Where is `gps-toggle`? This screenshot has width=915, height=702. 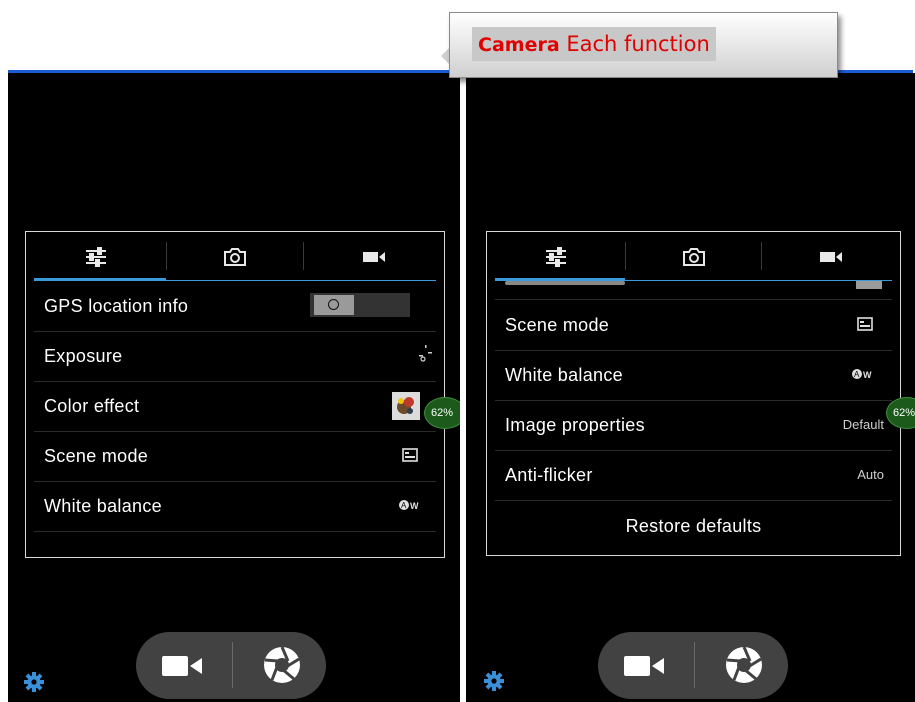
gps-toggle is located at coordinates (360, 305).